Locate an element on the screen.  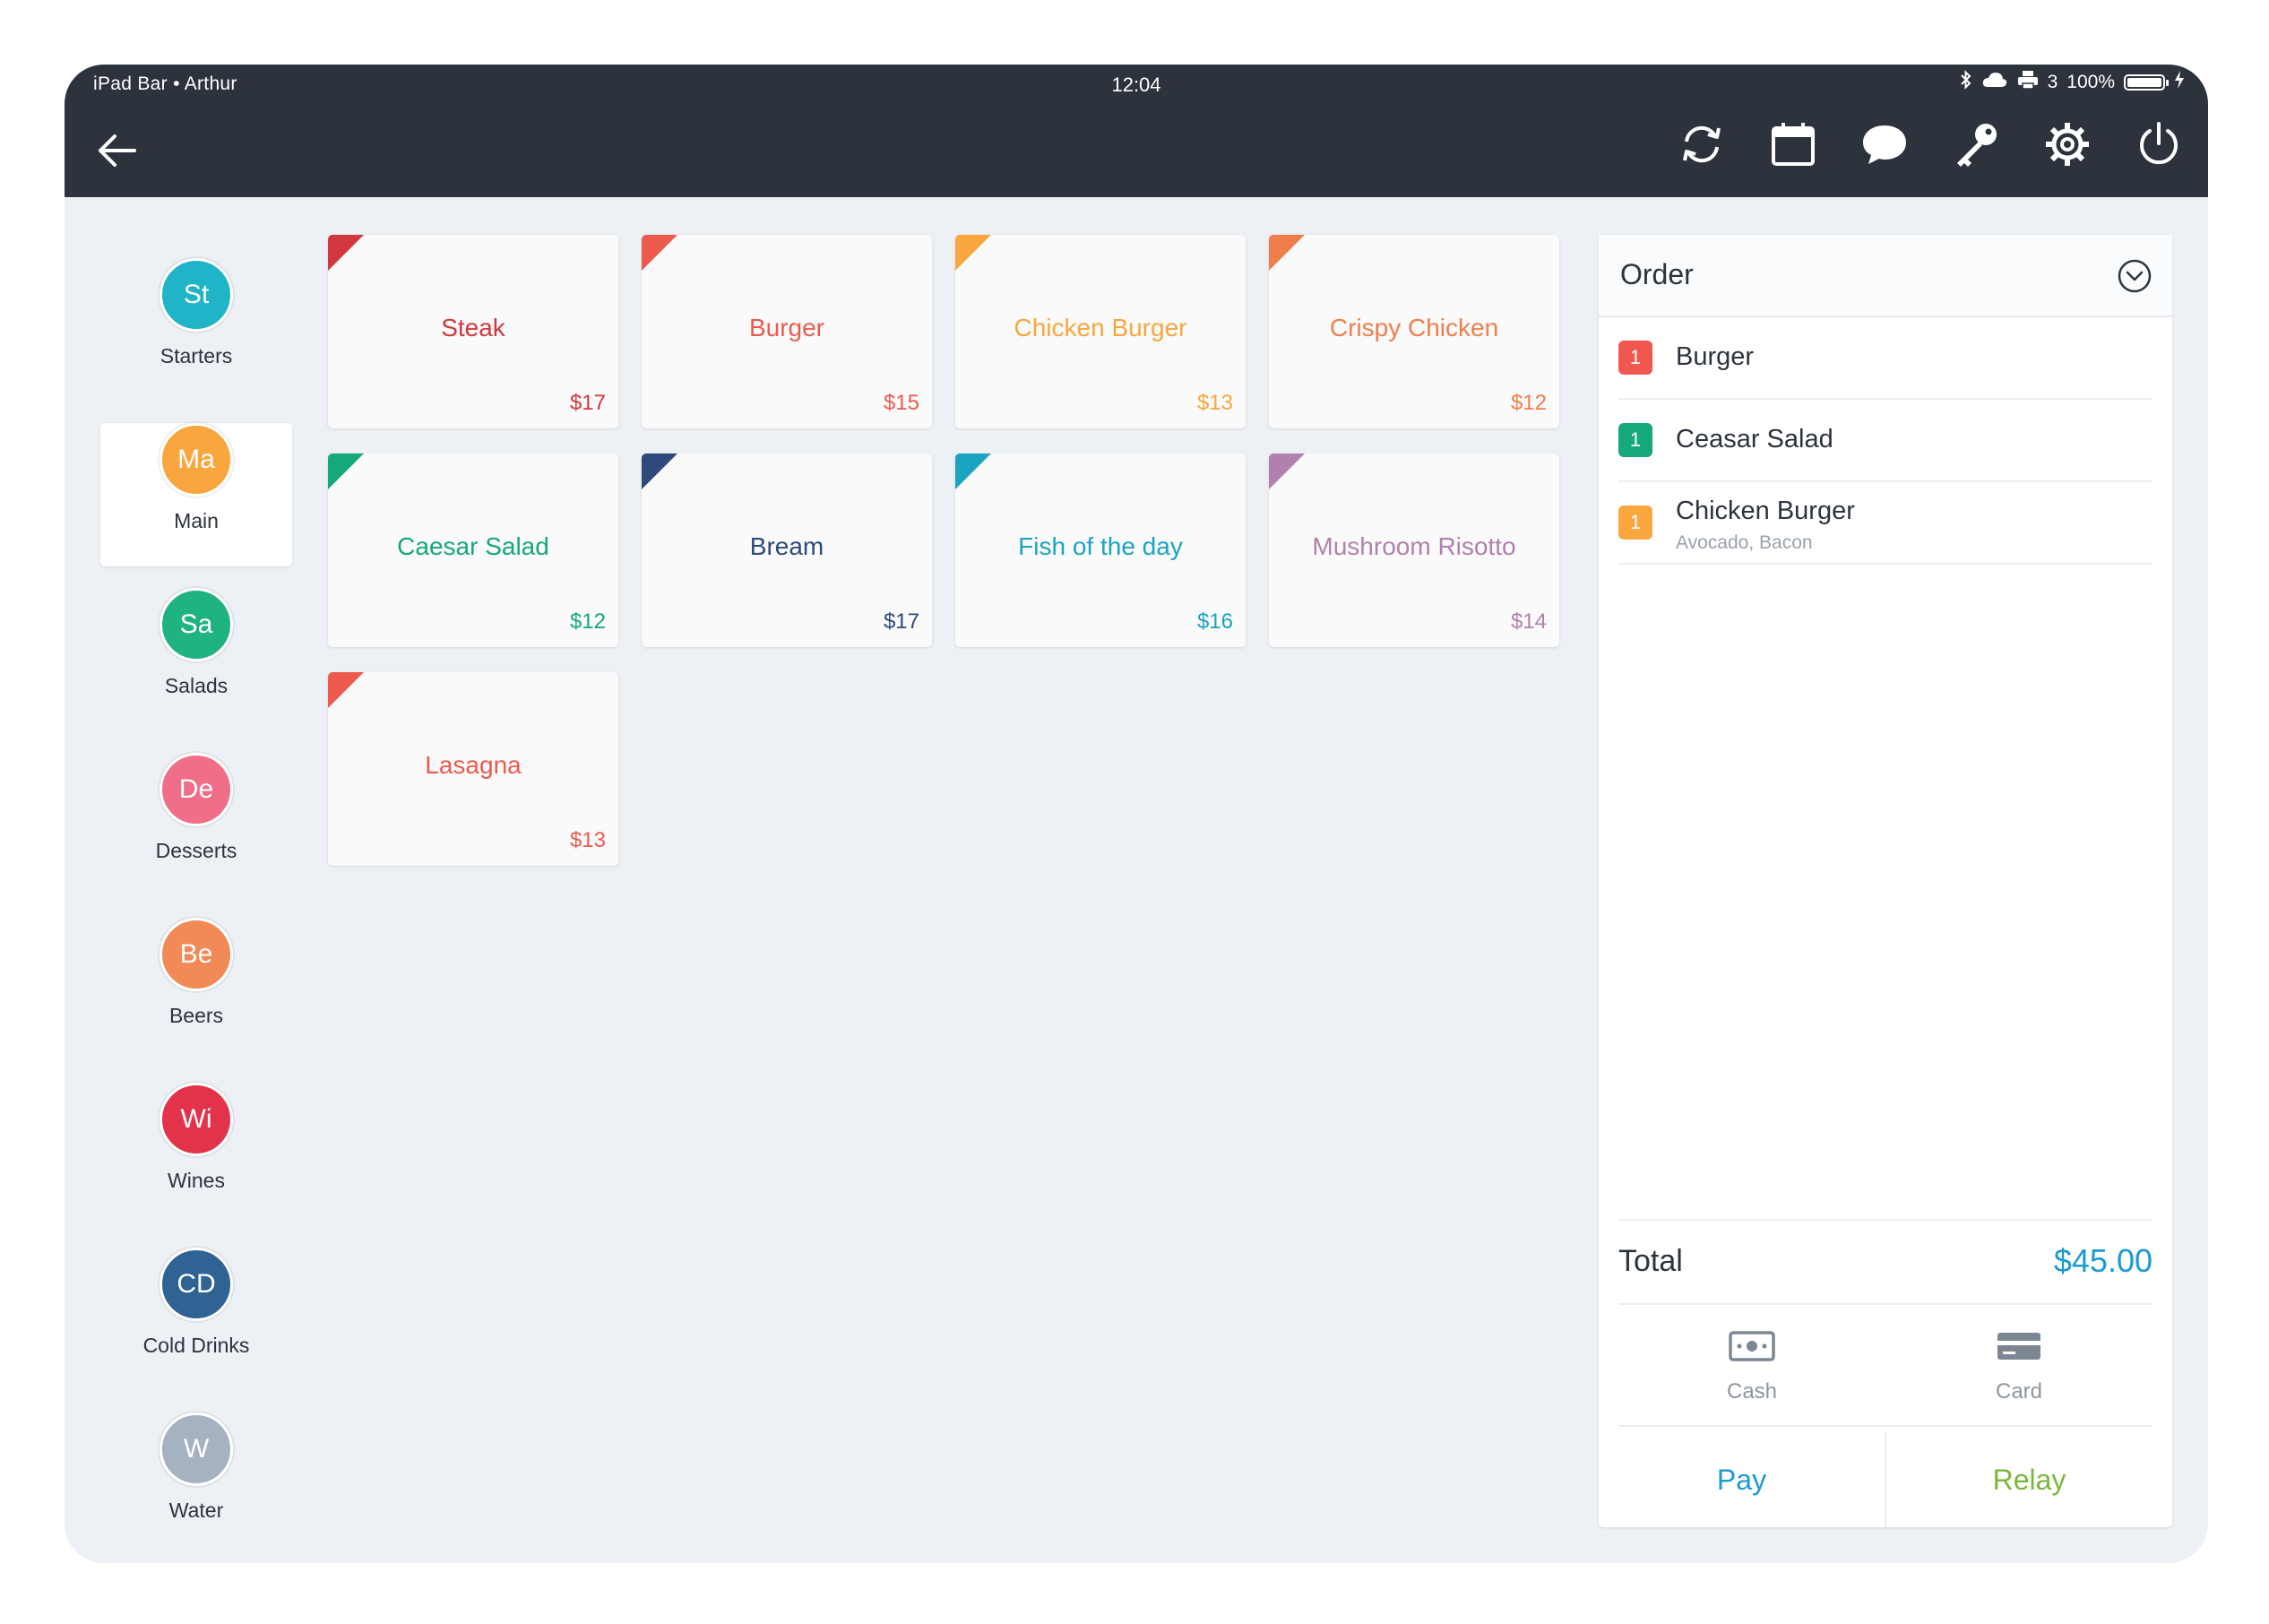
product-name: Lasagna is located at coordinates (473, 765).